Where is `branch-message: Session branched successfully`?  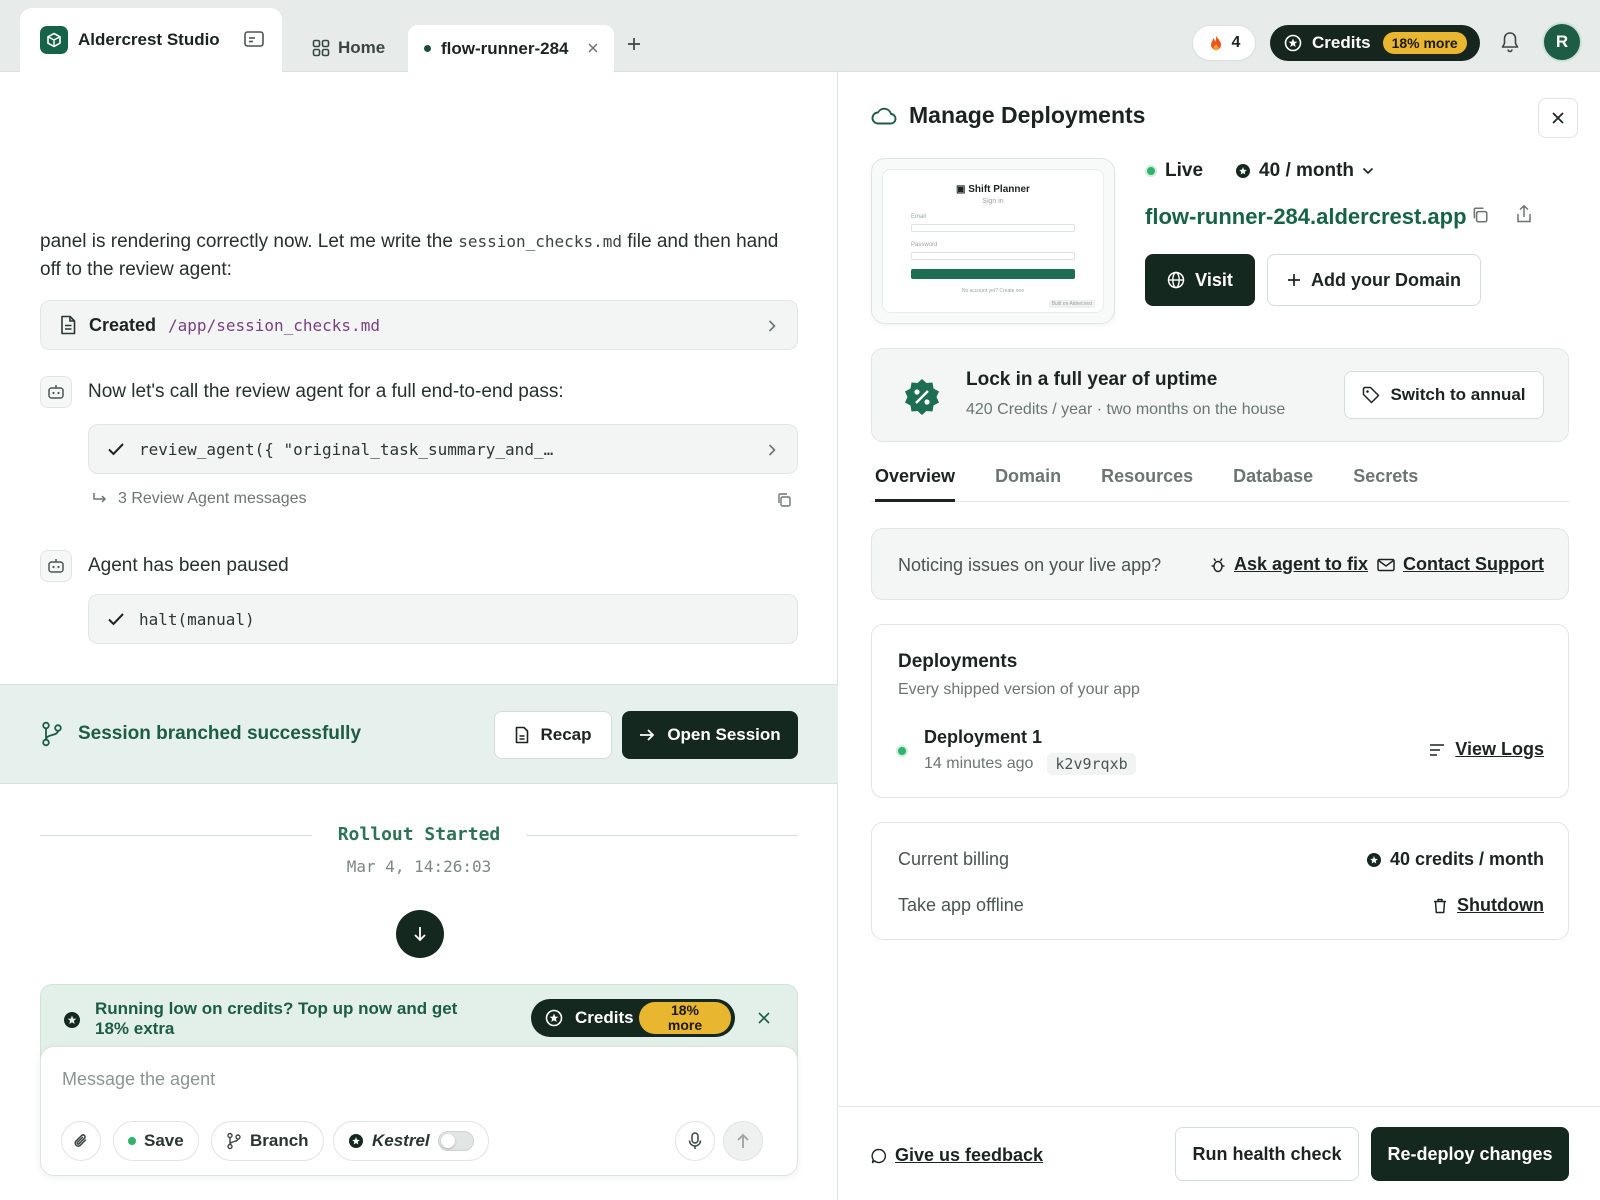
branch-message: Session branched successfully is located at coordinates (200, 734).